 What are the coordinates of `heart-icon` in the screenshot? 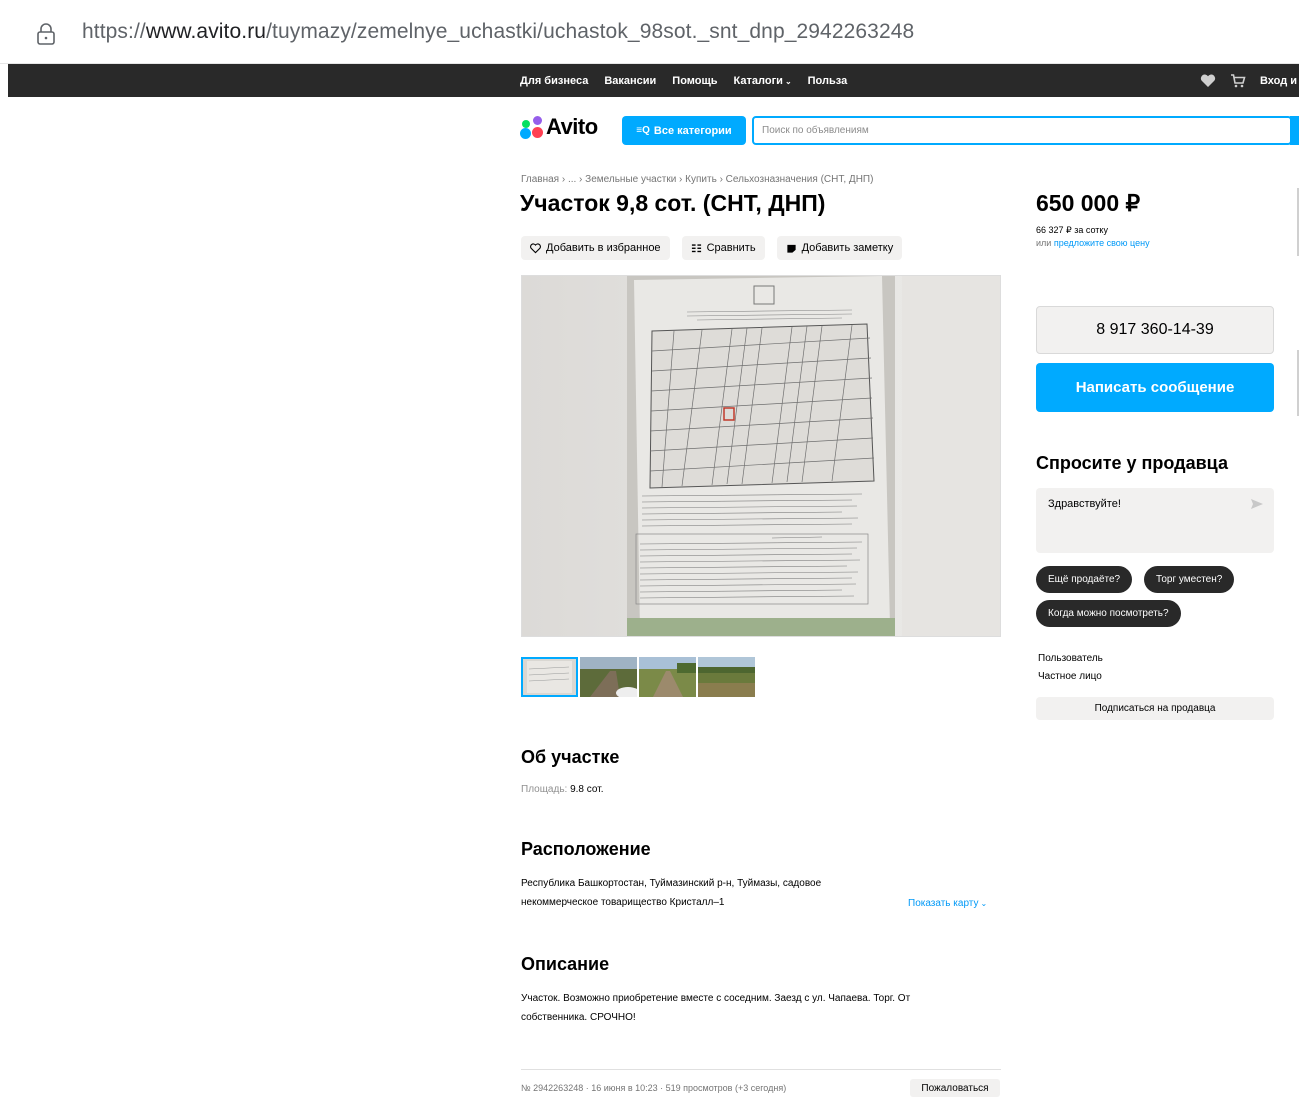 It's located at (1208, 81).